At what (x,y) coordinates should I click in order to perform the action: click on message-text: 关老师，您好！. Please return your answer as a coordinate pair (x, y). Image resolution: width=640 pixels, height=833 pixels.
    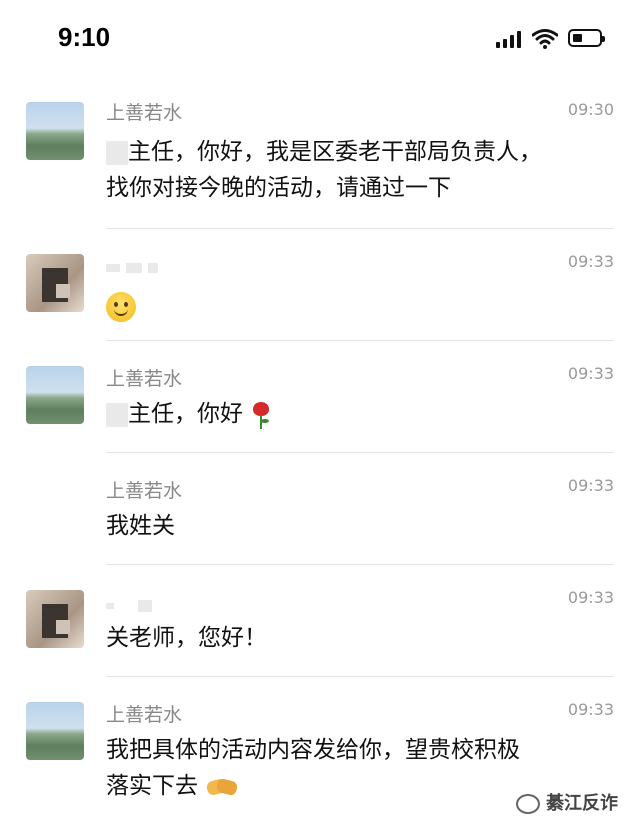
    Looking at the image, I should click on (186, 638).